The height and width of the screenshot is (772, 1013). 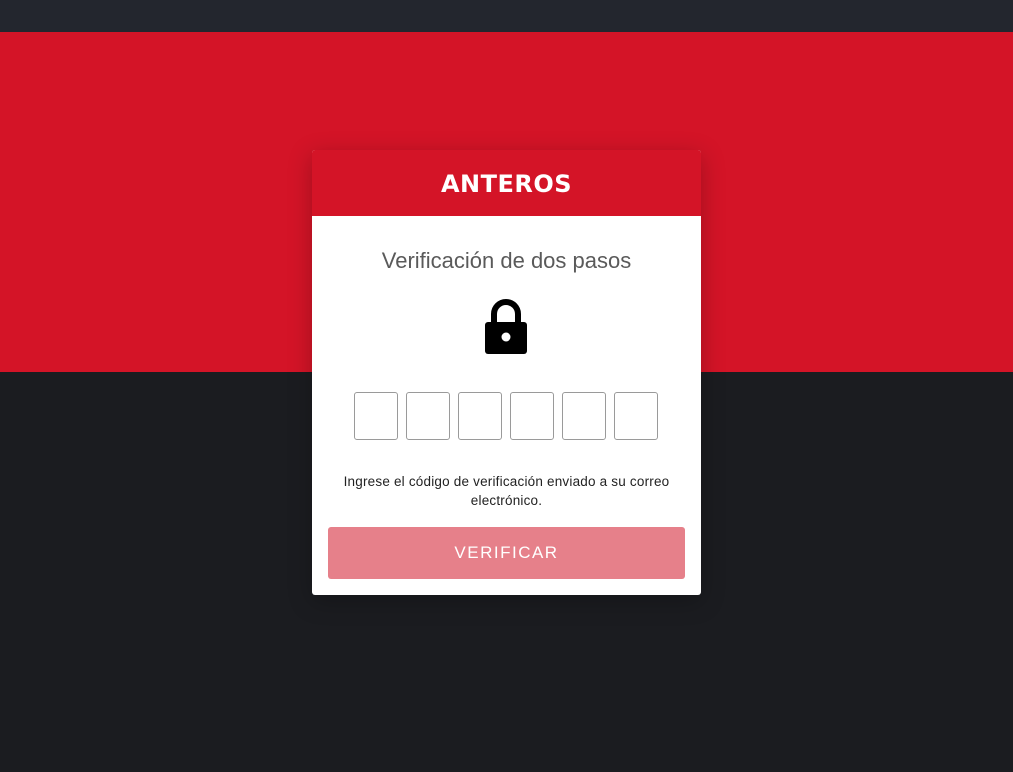 What do you see at coordinates (506, 416) in the screenshot?
I see `code-input-group` at bounding box center [506, 416].